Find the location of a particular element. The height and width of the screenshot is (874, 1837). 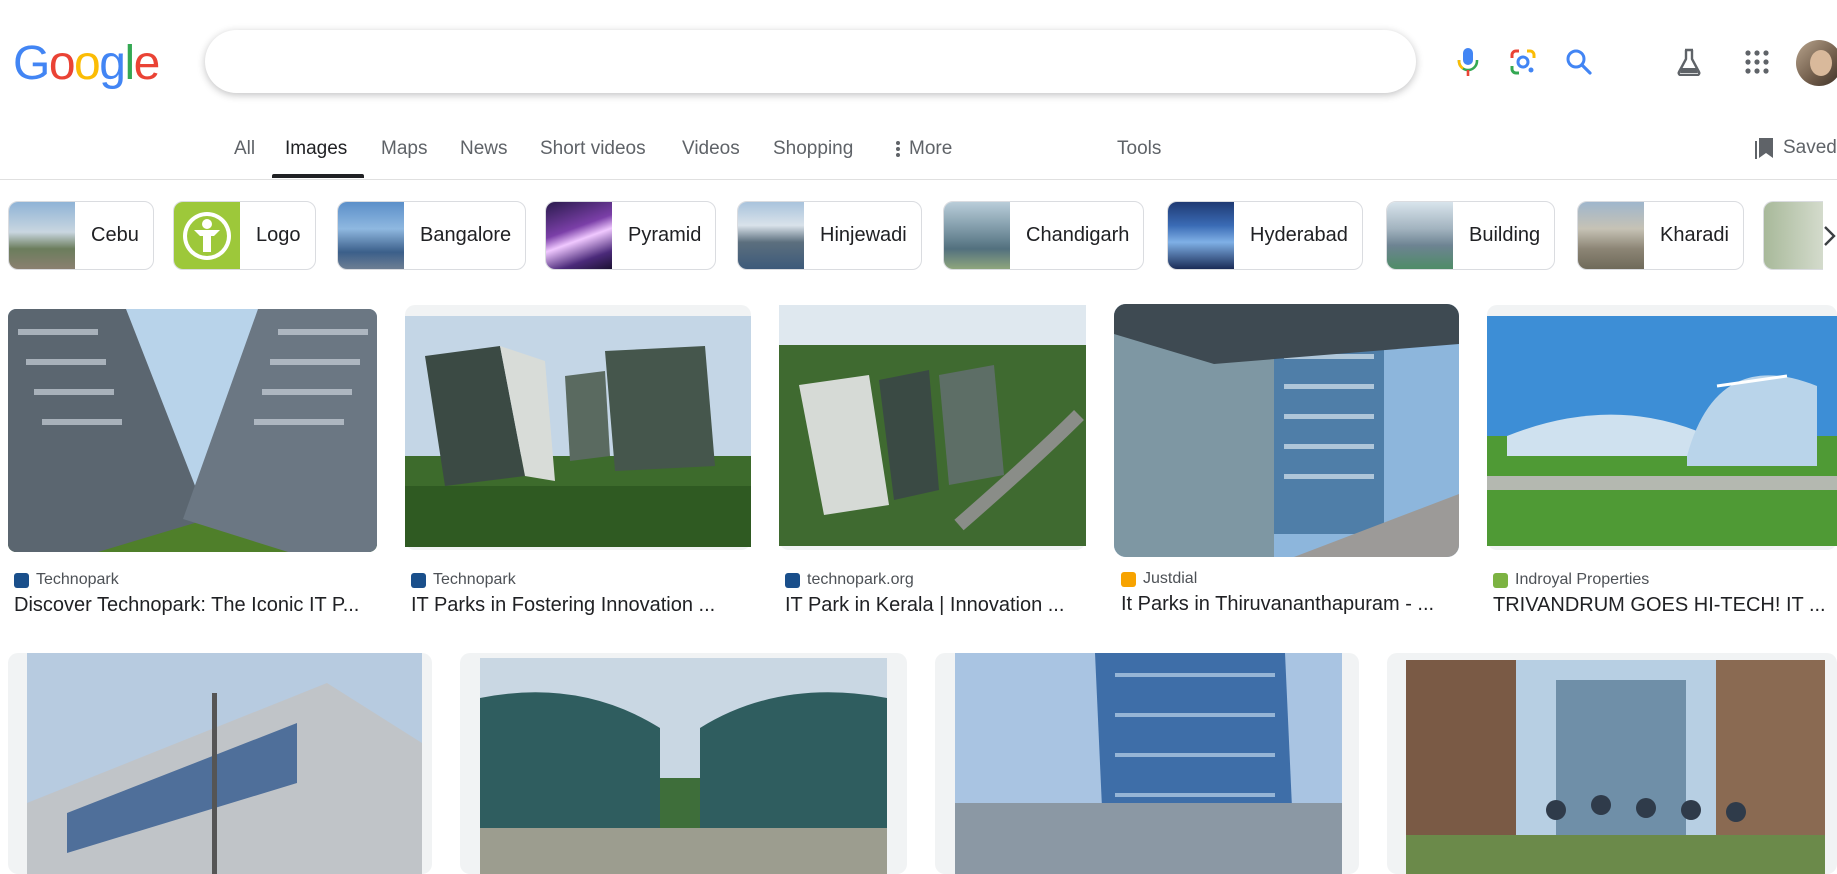

avatar is located at coordinates (1816, 63).